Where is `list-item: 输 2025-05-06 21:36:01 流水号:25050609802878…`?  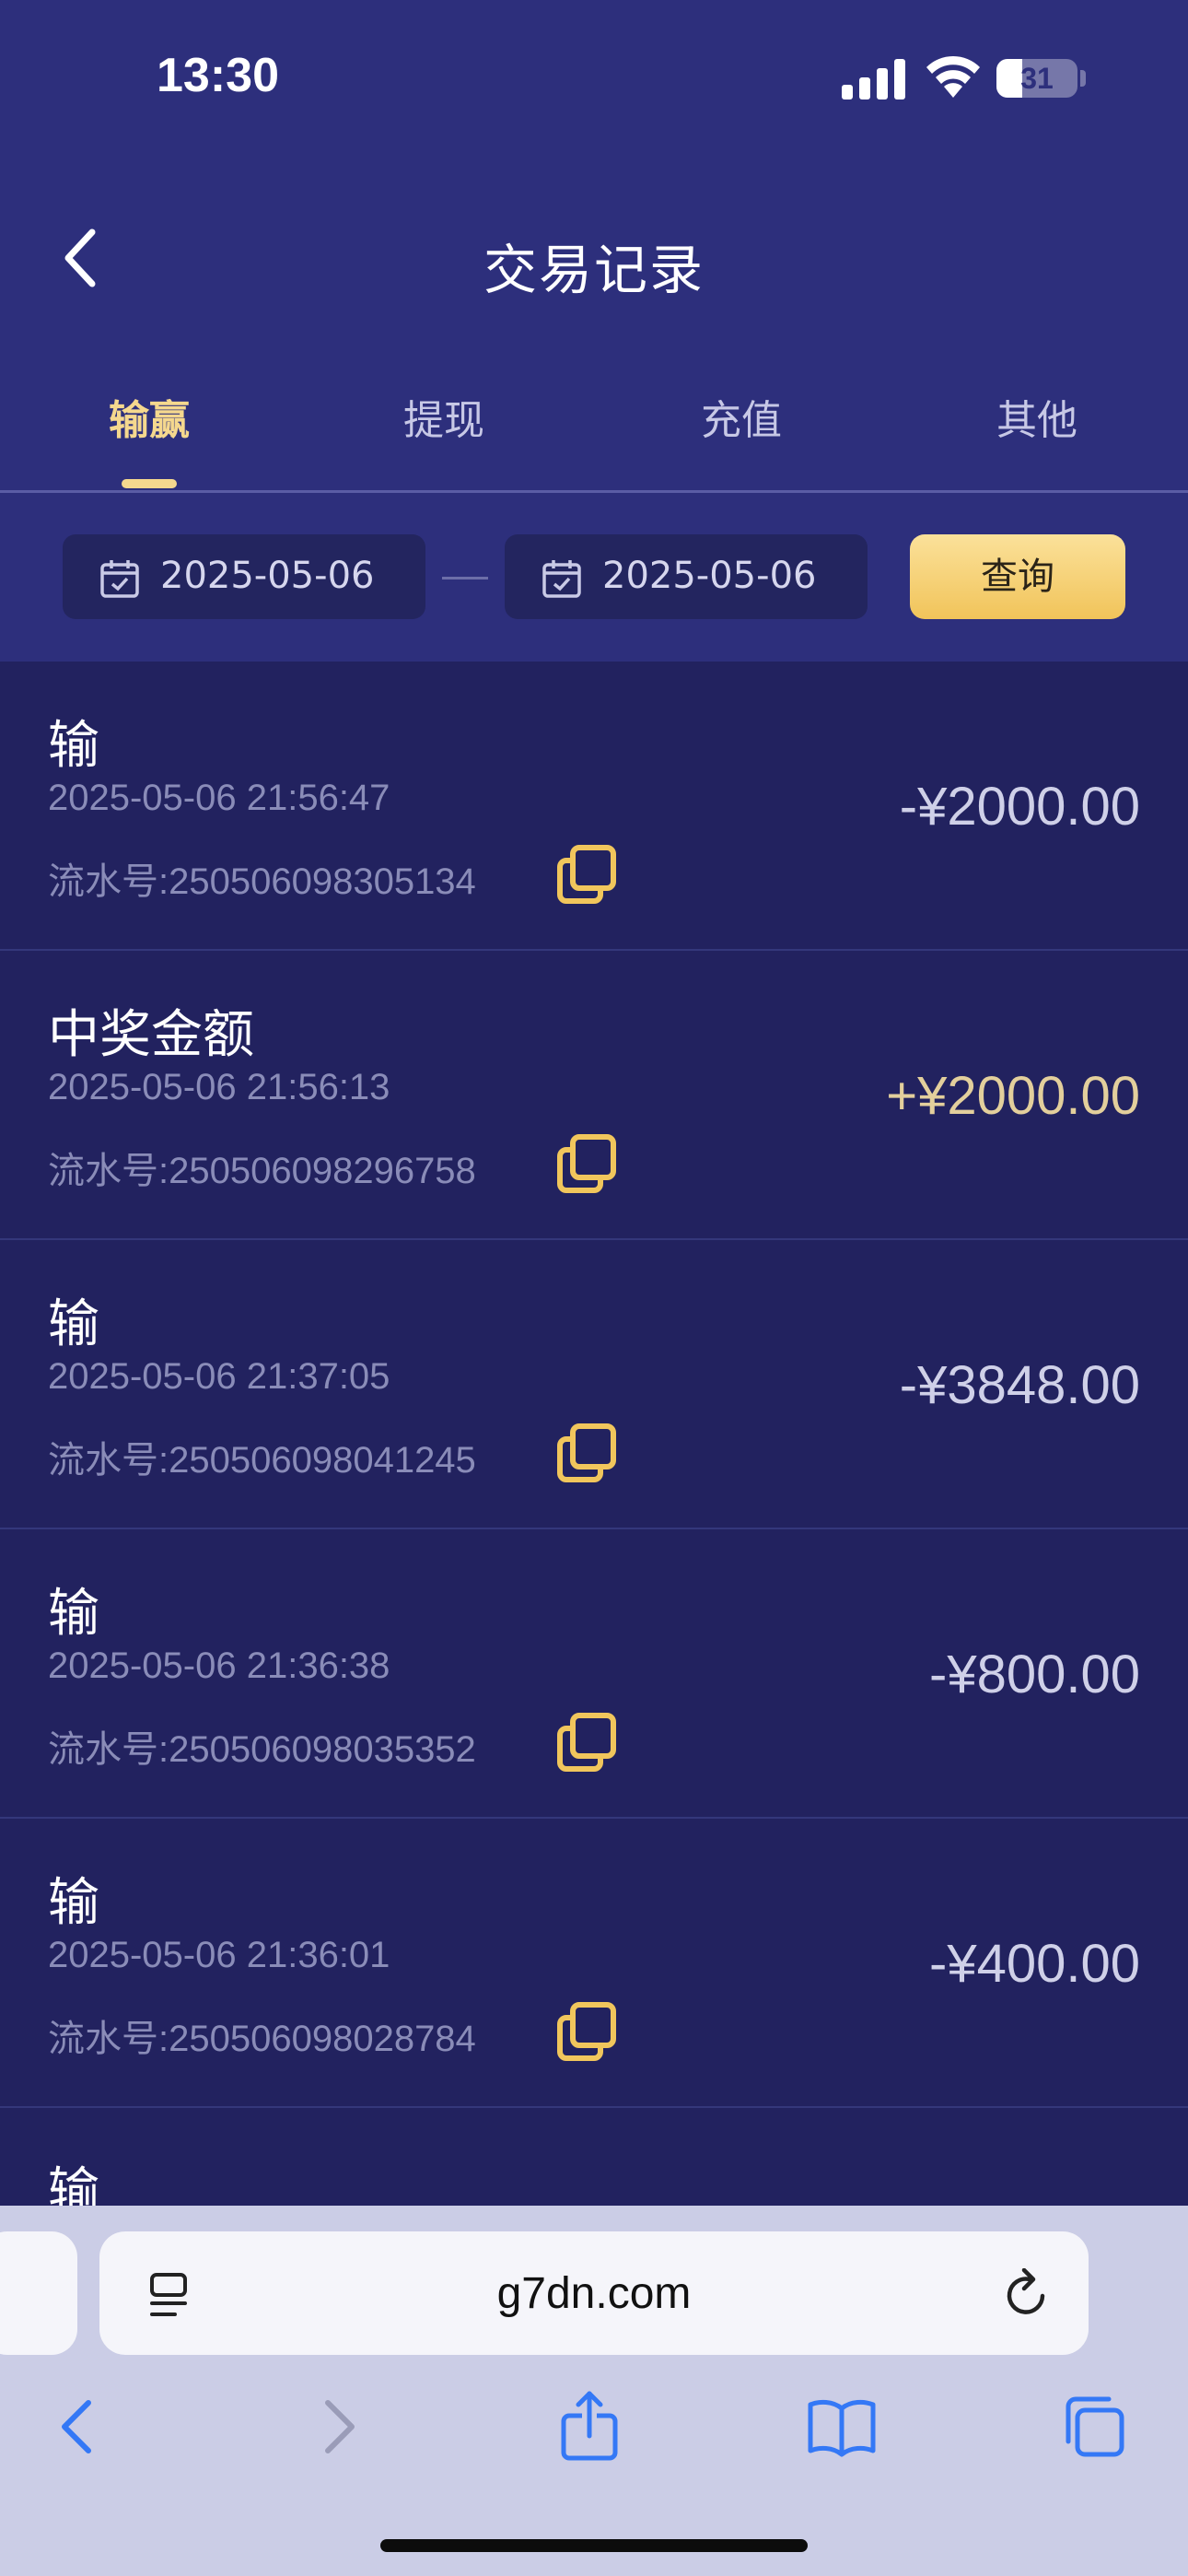
list-item: 输 2025-05-06 21:36:01 流水号:25050609802878… is located at coordinates (594, 1964).